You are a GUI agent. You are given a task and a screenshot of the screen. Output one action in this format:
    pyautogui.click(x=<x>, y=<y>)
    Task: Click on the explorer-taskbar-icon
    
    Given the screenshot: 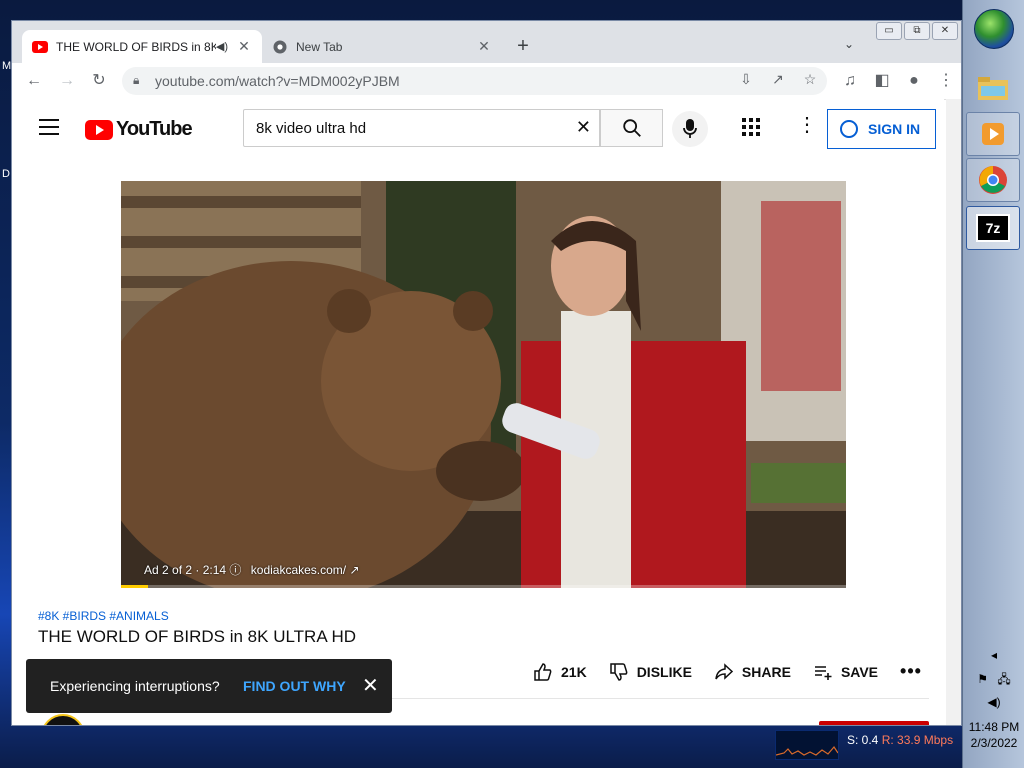 What is the action you would take?
    pyautogui.click(x=993, y=88)
    